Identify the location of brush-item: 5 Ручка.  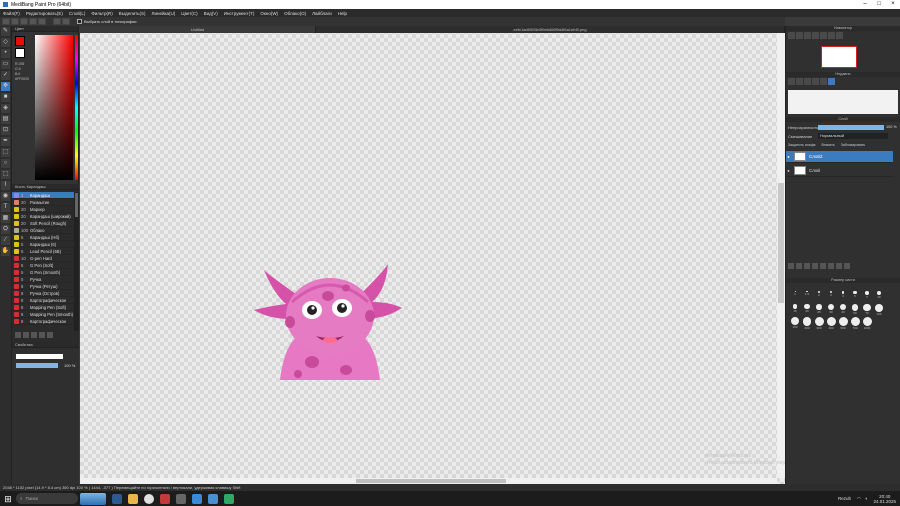
(43, 279).